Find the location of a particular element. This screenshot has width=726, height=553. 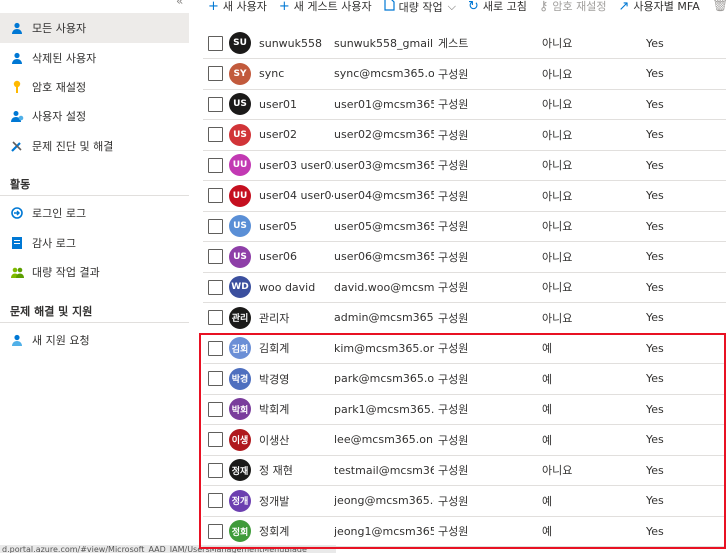

sidebar-item-bulk-results: 대량 작업 결과 is located at coordinates (94, 272).